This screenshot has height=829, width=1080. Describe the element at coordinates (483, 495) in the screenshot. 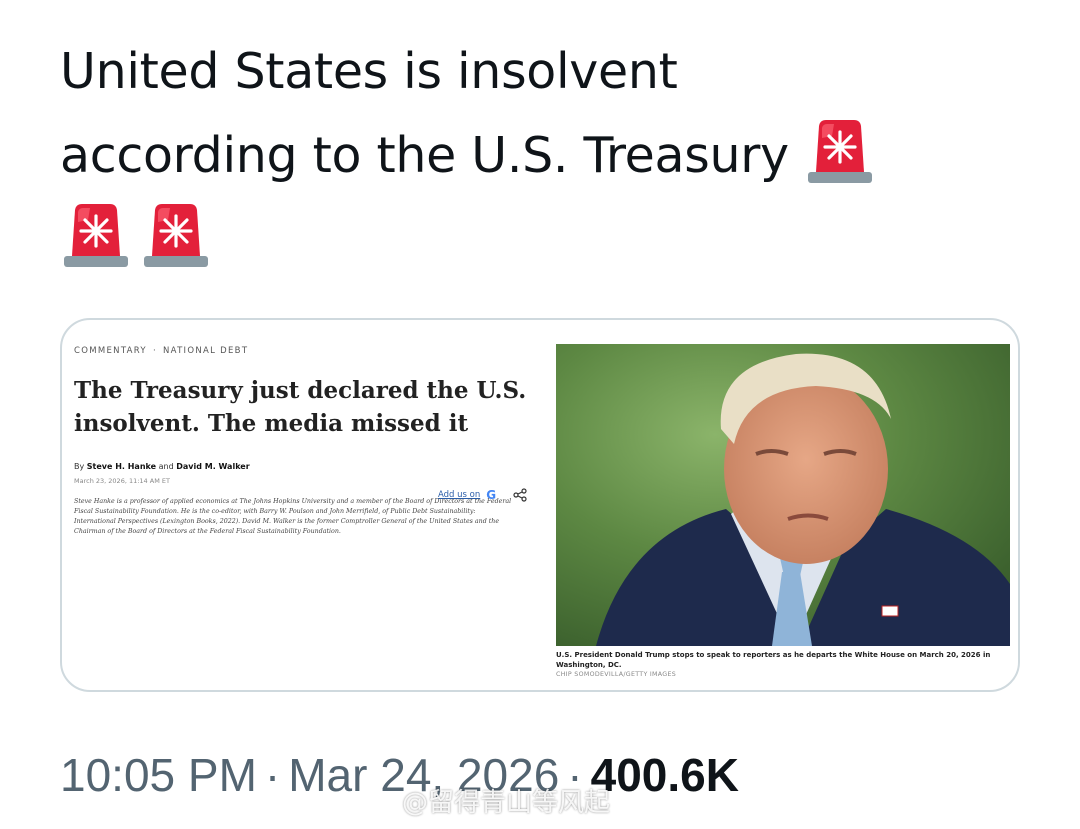

I see `share-row: Add us on G` at that location.